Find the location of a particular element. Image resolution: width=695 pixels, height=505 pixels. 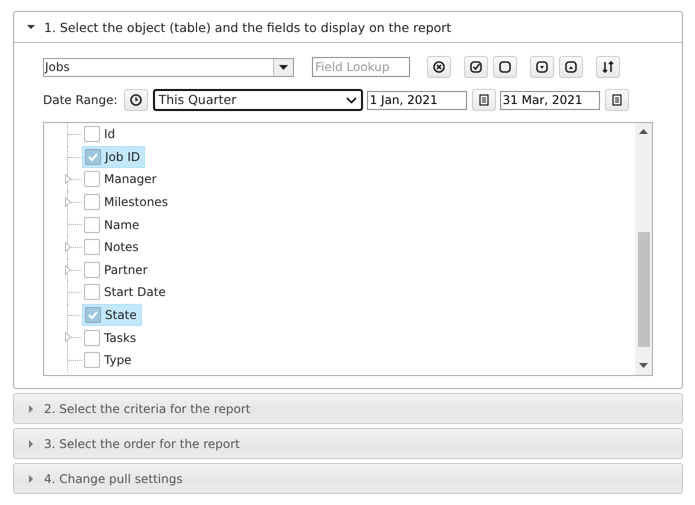

date-range-label: Date Range: is located at coordinates (80, 100).